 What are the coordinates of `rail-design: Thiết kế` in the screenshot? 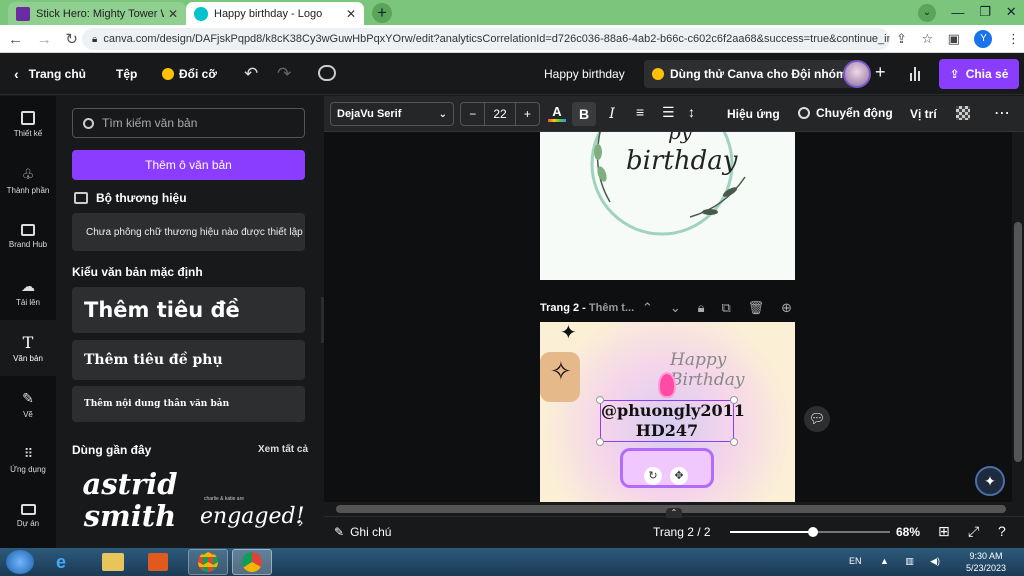 It's located at (28, 124).